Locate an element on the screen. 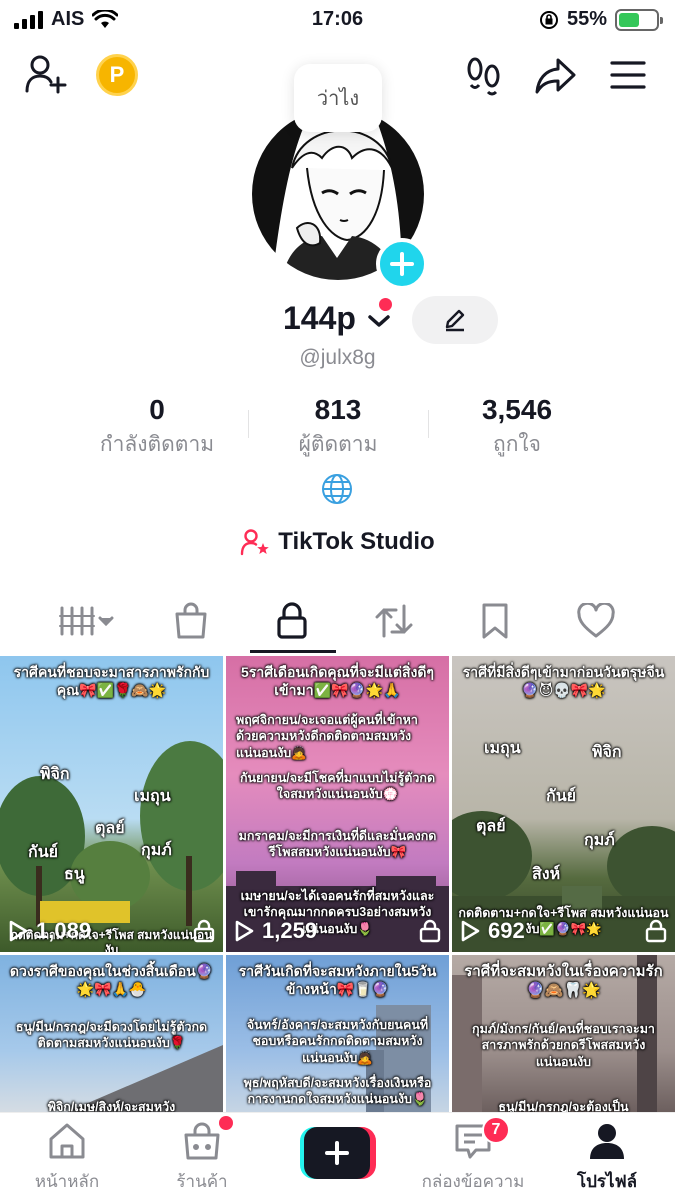  heart-icon is located at coordinates (596, 620).